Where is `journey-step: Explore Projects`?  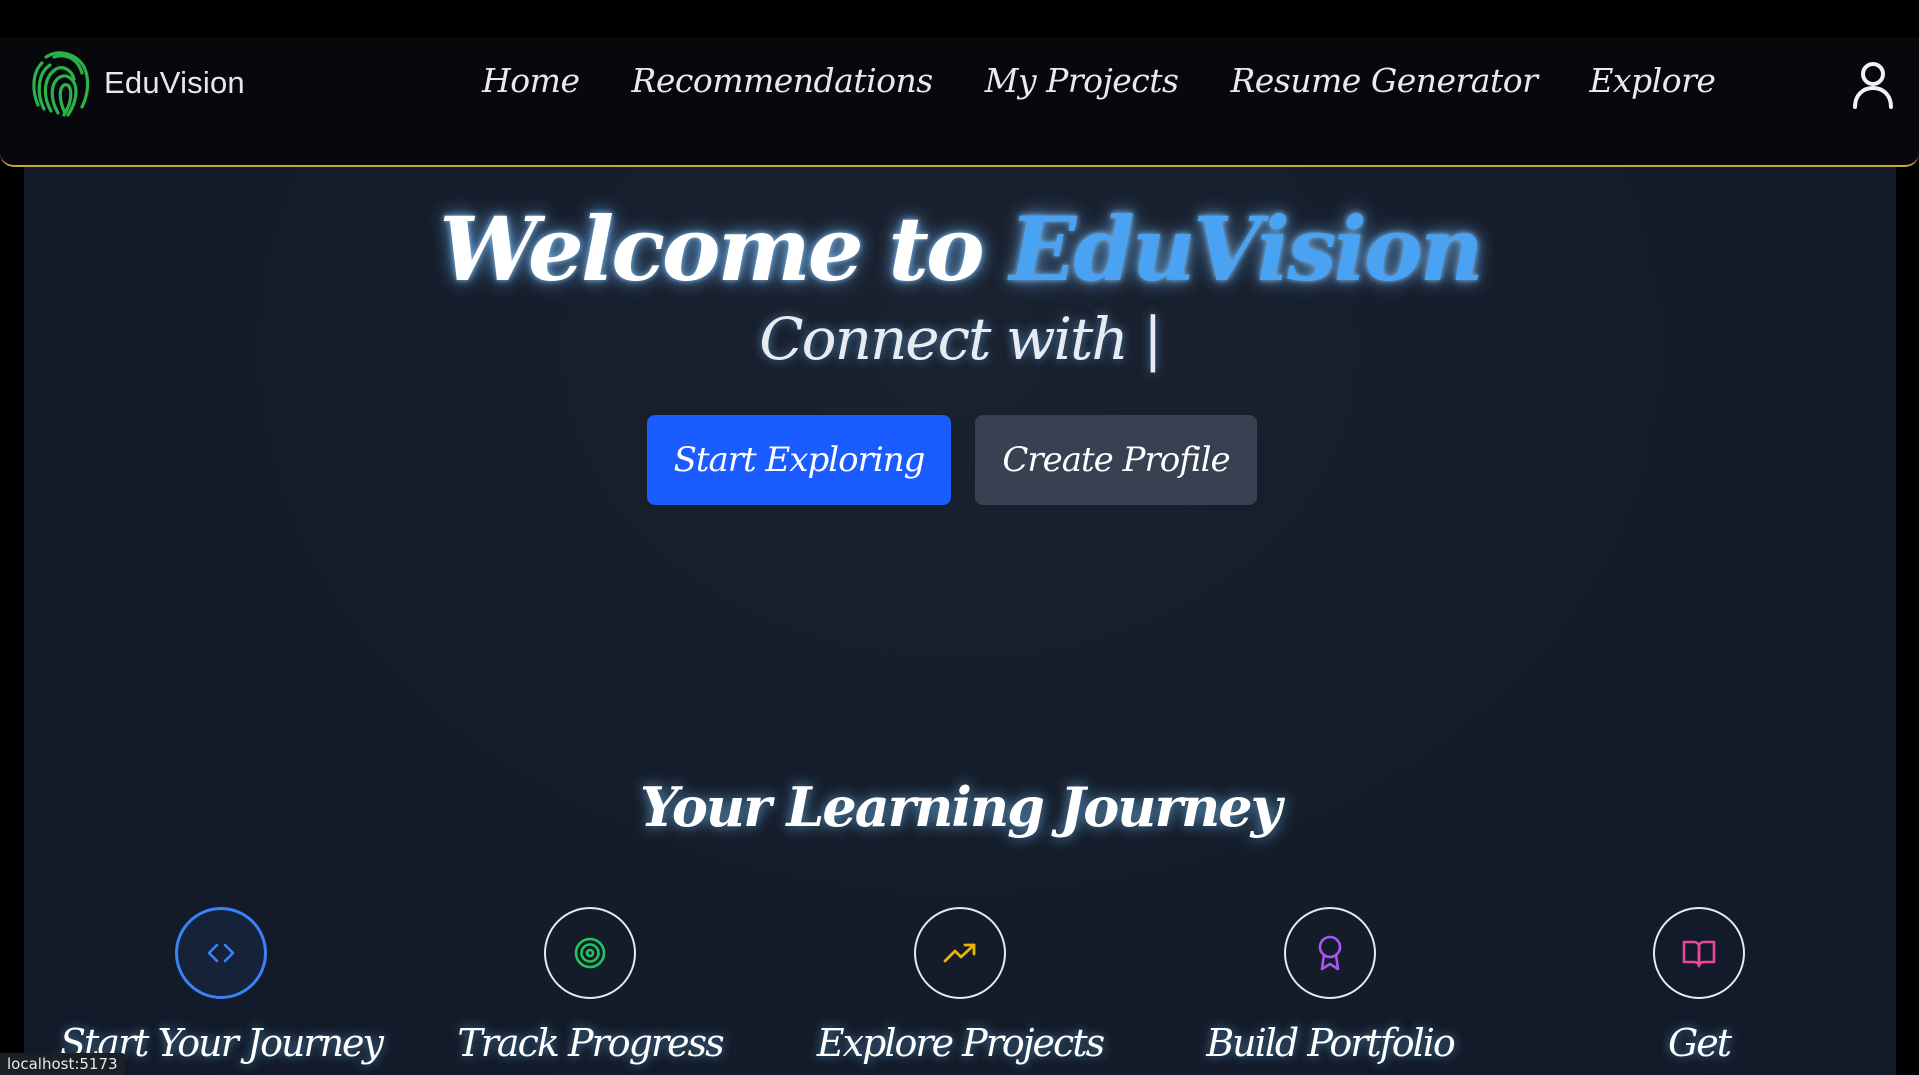 journey-step: Explore Projects is located at coordinates (960, 986).